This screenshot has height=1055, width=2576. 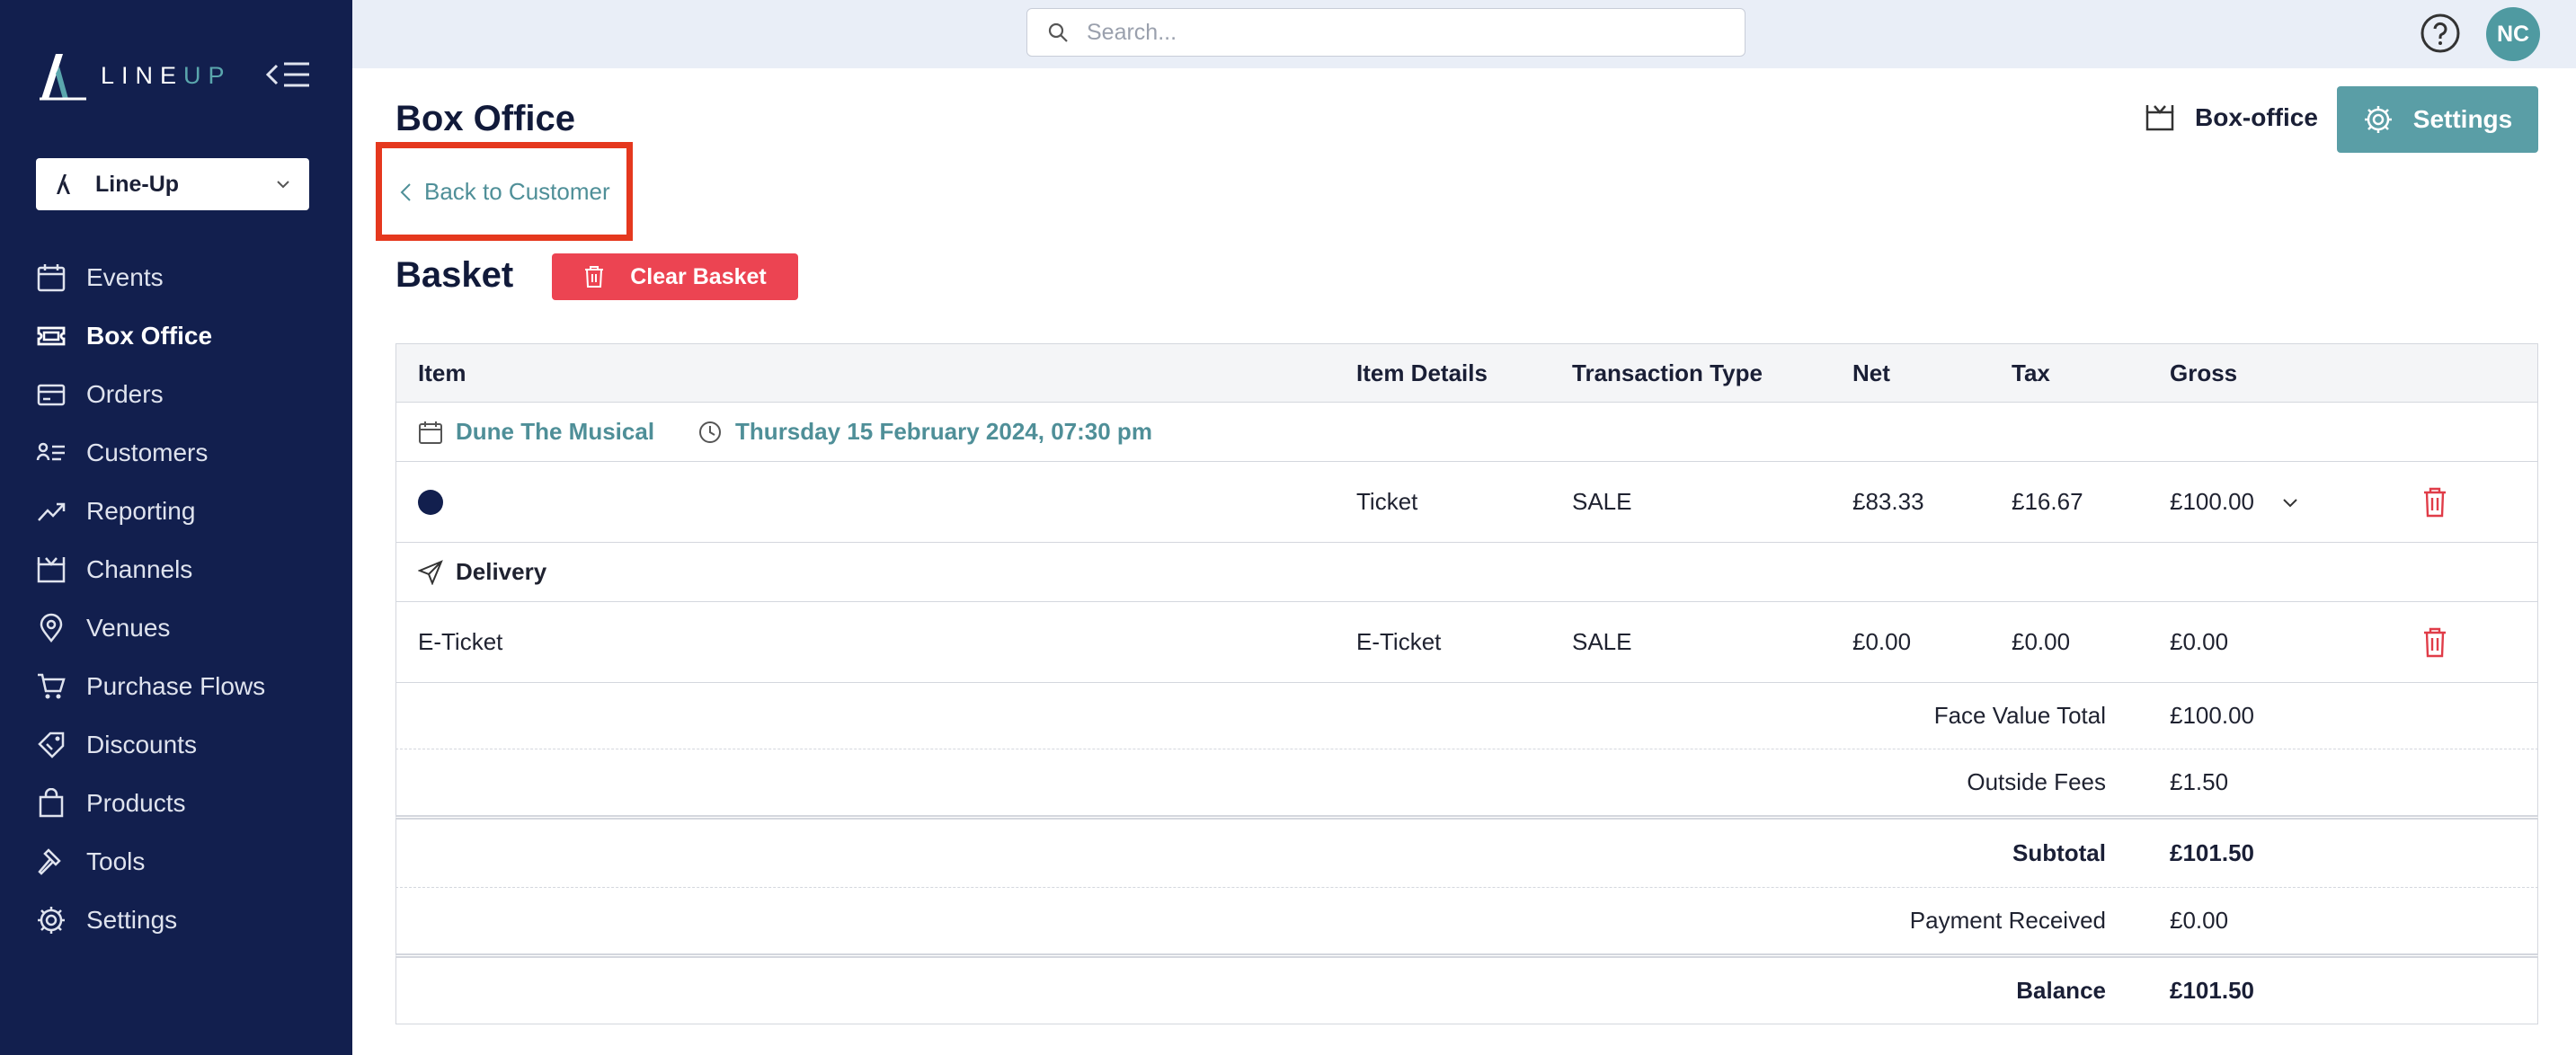 What do you see at coordinates (2042, 641) in the screenshot?
I see `delivery-tax: £0.00` at bounding box center [2042, 641].